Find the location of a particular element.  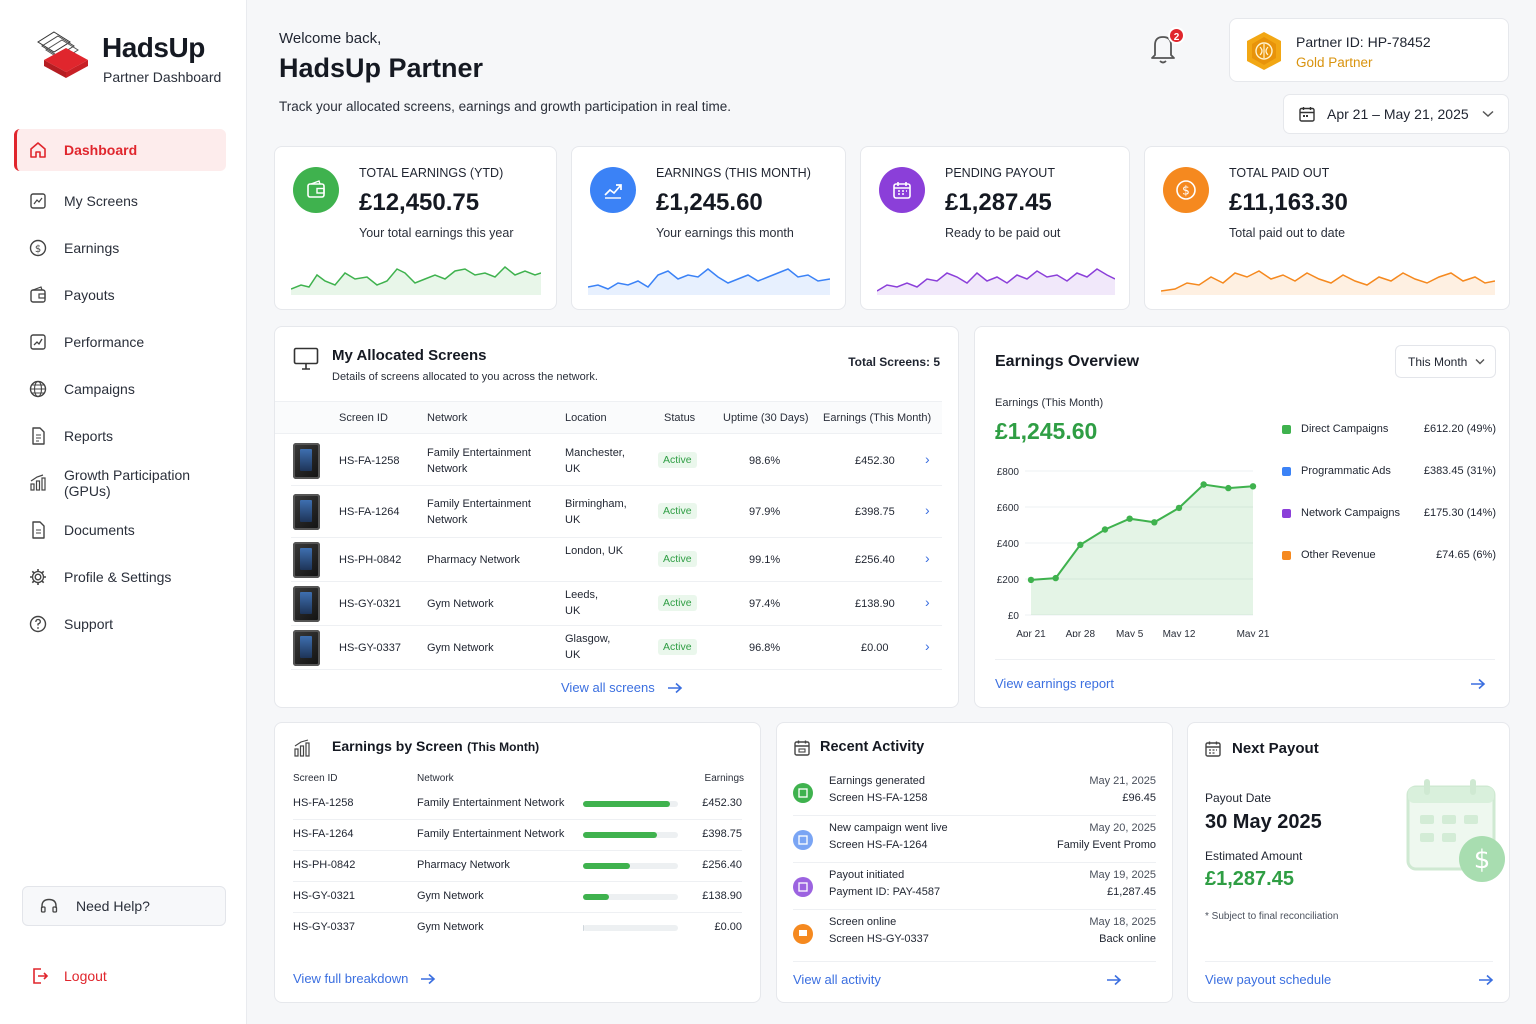

list-item: HS-PH-0842 Pharmacy Network £256.40 is located at coordinates (517, 866).